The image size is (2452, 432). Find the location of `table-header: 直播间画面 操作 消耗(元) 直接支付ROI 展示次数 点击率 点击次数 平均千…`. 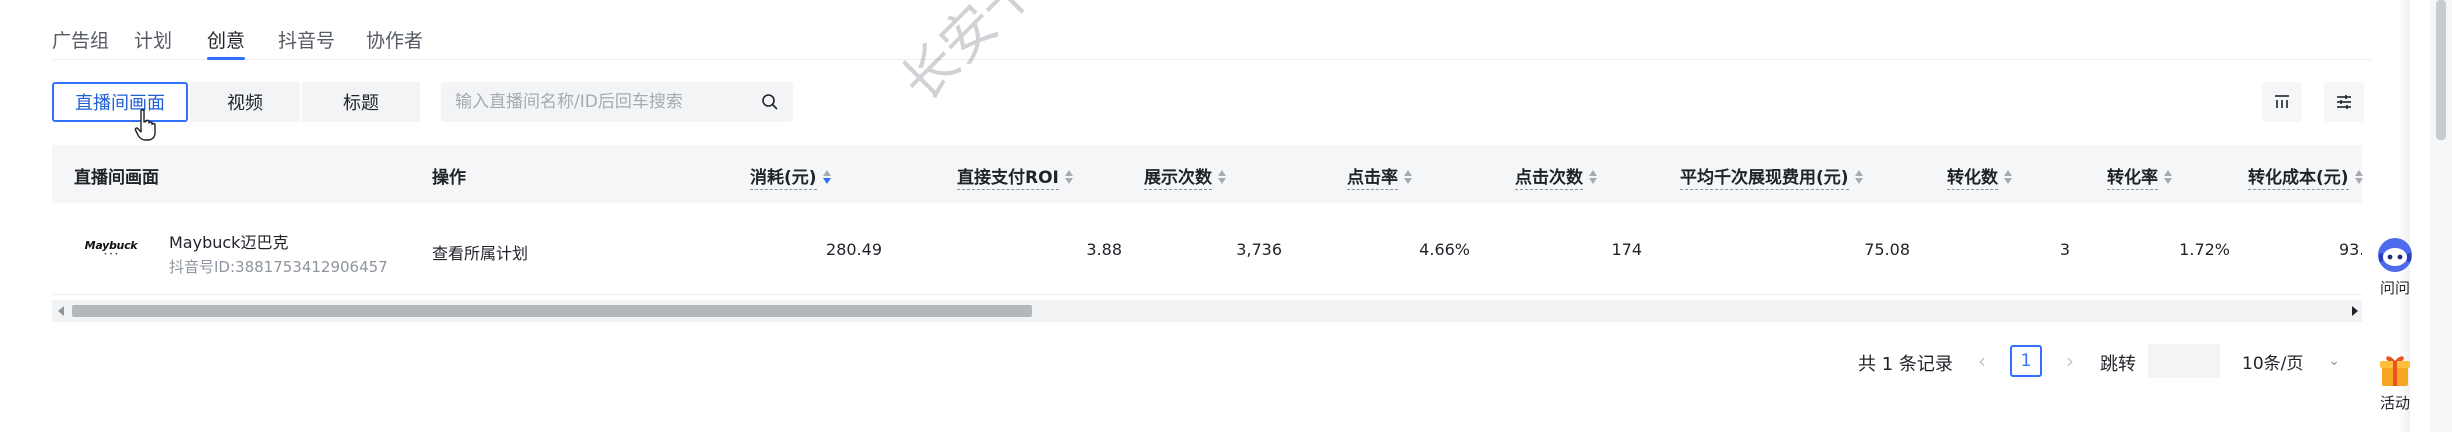

table-header: 直播间画面 操作 消耗(元) 直接支付ROI 展示次数 点击率 点击次数 平均千… is located at coordinates (1207, 174).